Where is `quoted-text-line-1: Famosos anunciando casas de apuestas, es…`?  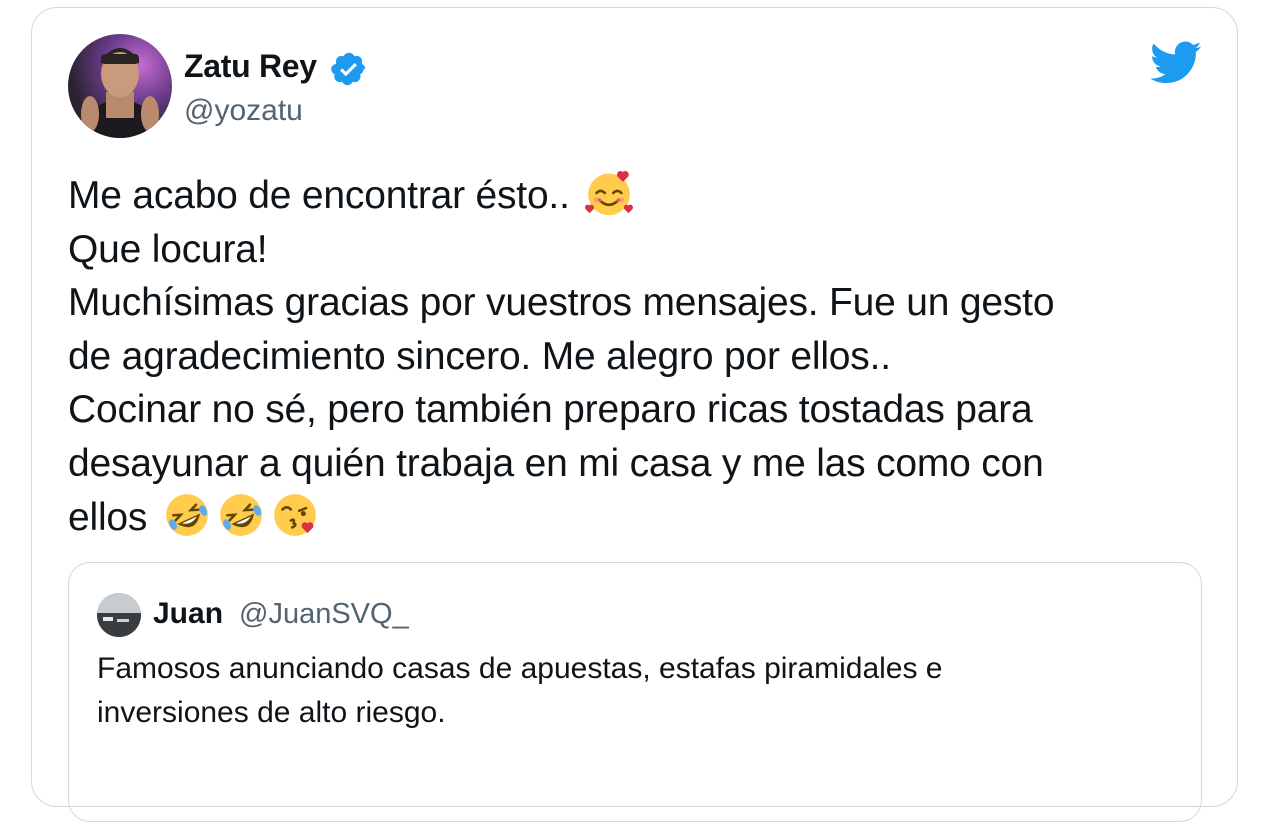
quoted-text-line-1: Famosos anunciando casas de apuestas, es… is located at coordinates (520, 668).